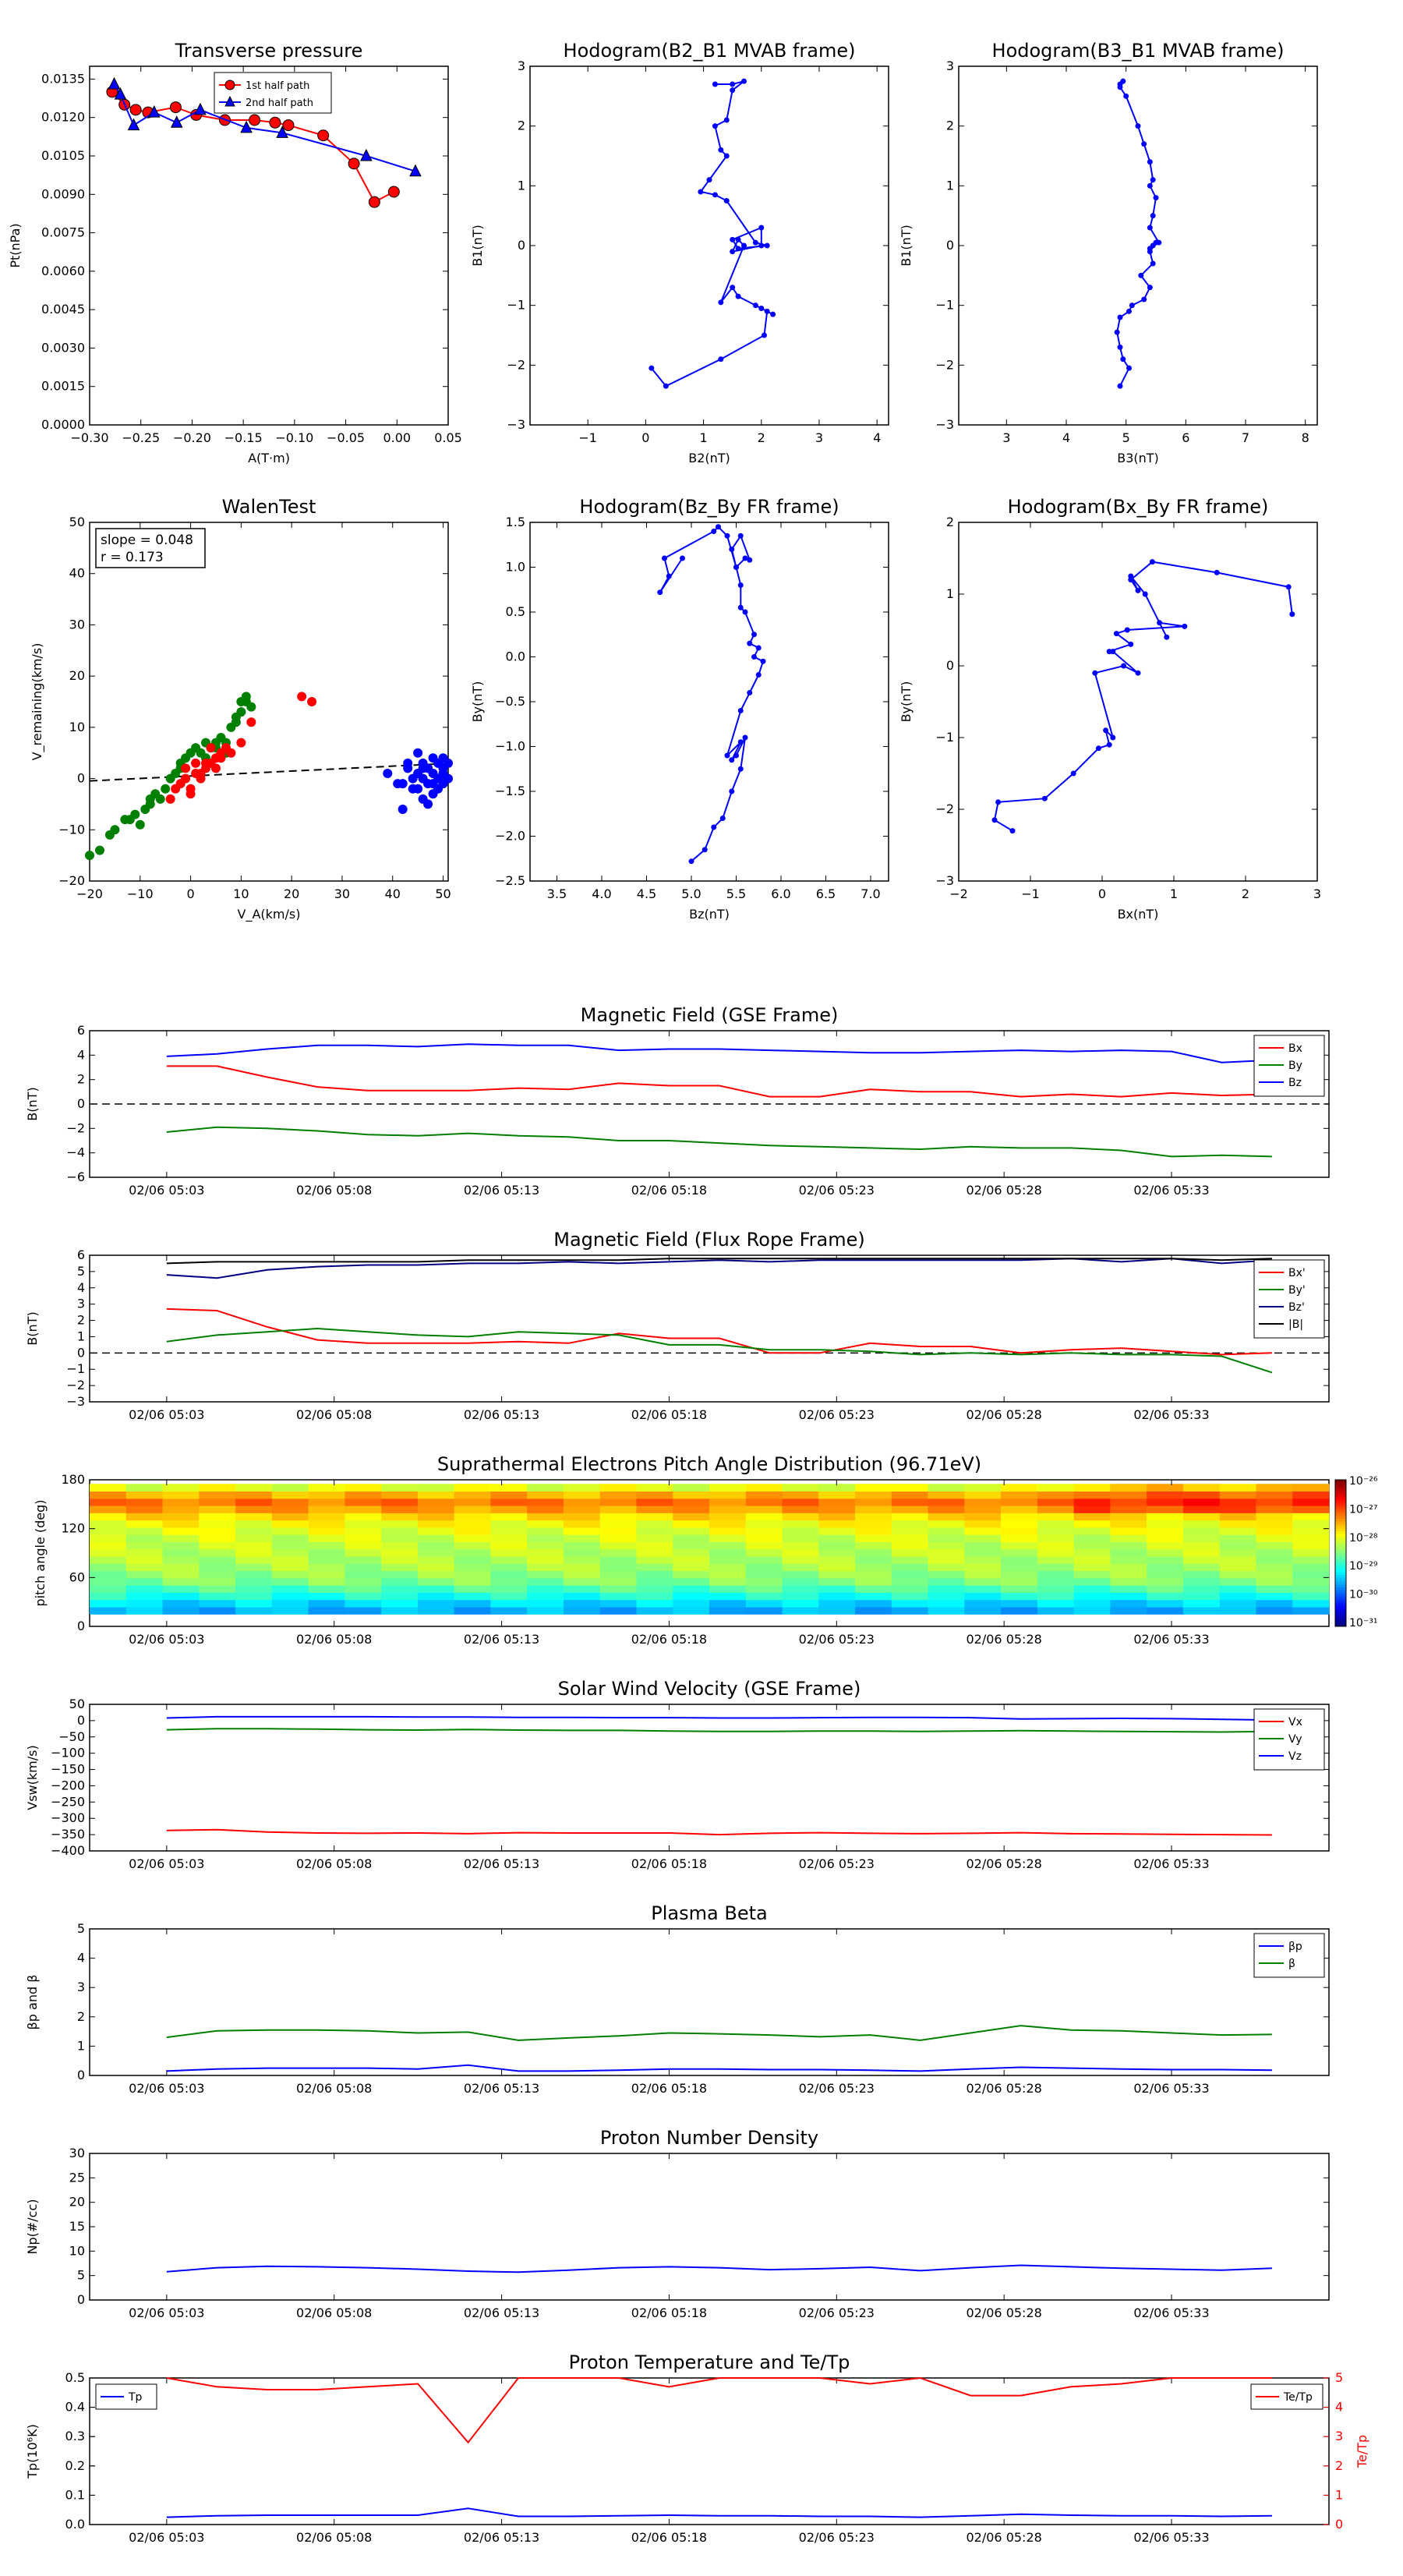  What do you see at coordinates (709, 702) in the screenshot?
I see `plot-frame` at bounding box center [709, 702].